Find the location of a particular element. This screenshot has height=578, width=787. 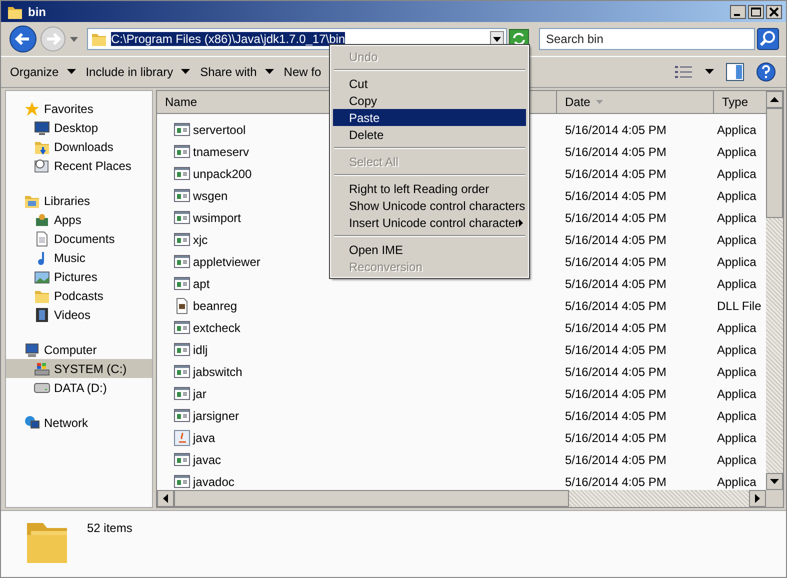

minimize-button is located at coordinates (738, 11).